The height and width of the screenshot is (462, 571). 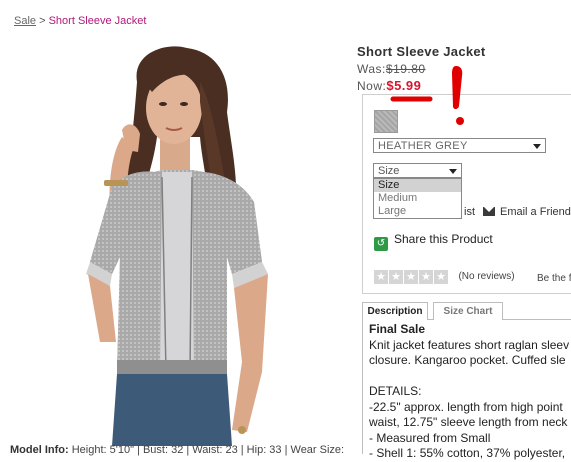 I want to click on be-first-review-link: Be the f, so click(x=554, y=278).